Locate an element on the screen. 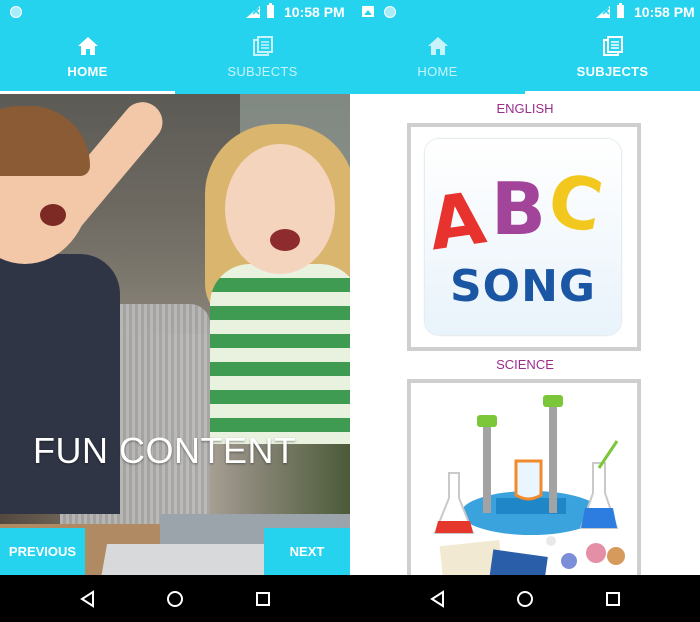  subject-title-english: ENGLISH is located at coordinates (525, 108).